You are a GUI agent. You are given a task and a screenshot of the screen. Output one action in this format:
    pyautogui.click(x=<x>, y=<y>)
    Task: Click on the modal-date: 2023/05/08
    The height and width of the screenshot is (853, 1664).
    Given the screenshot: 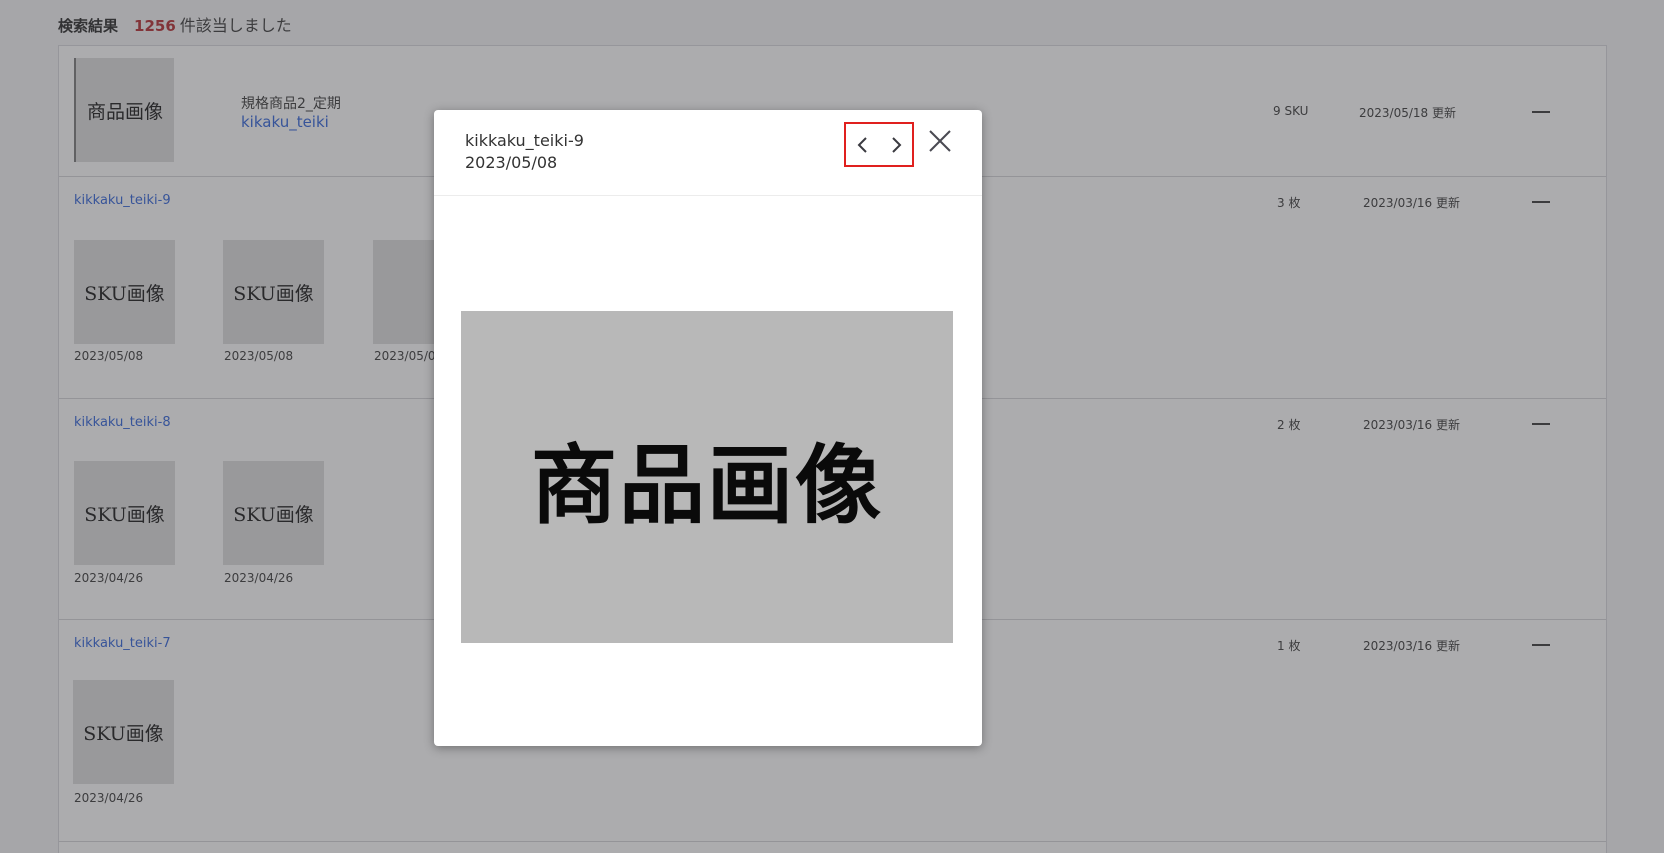 What is the action you would take?
    pyautogui.click(x=511, y=162)
    